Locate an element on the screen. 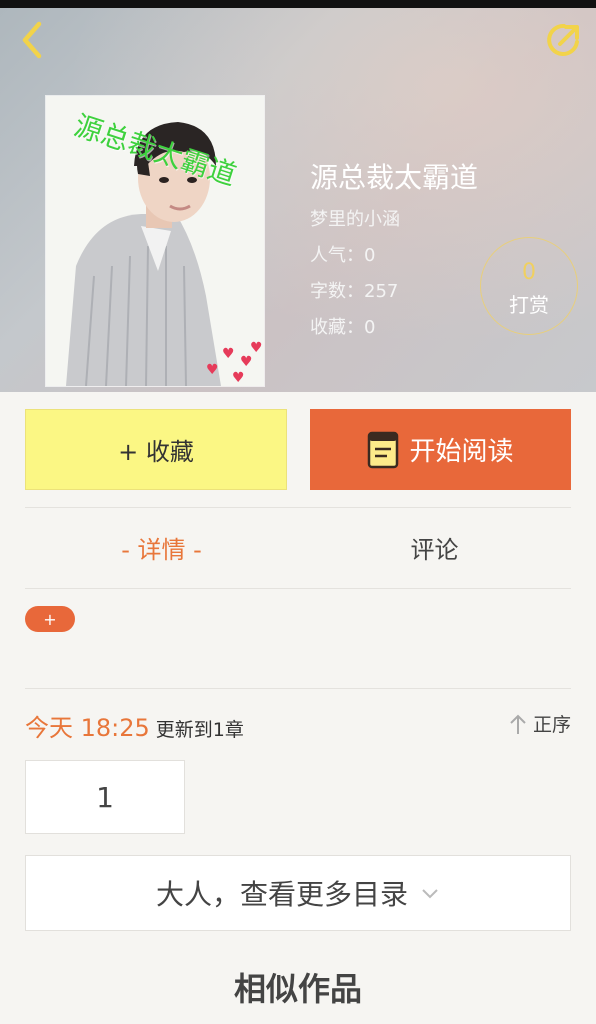 This screenshot has height=1024, width=596. back-button is located at coordinates (32, 40).